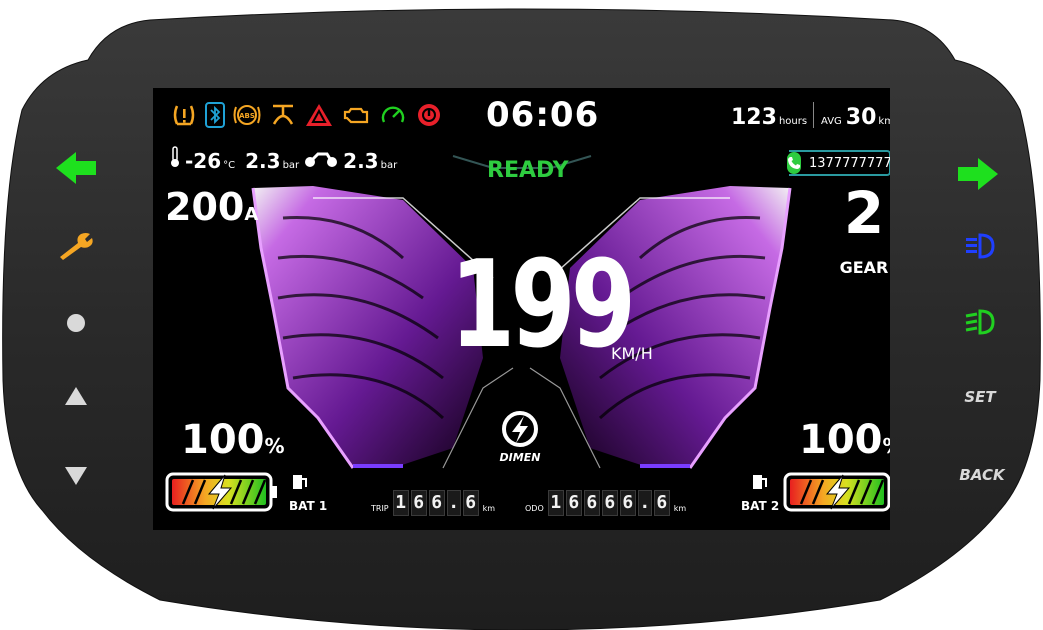 The image size is (1043, 630). What do you see at coordinates (263, 161) in the screenshot?
I see `tire-front-value: 2.3` at bounding box center [263, 161].